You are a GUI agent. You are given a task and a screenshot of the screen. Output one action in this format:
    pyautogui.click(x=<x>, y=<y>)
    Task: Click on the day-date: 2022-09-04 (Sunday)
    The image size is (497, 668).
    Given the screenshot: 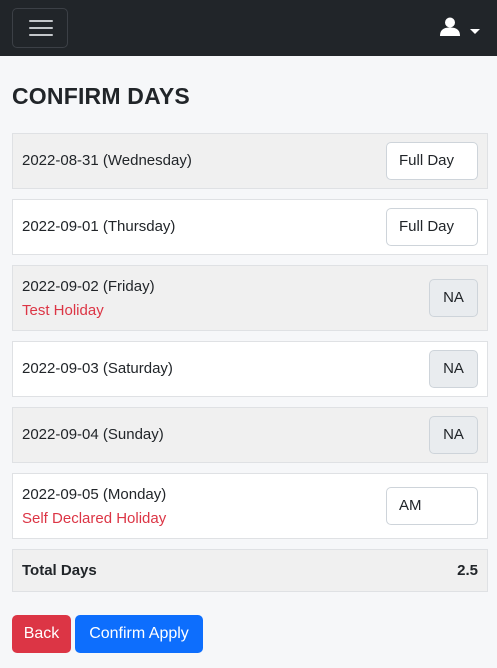 What is the action you would take?
    pyautogui.click(x=93, y=434)
    